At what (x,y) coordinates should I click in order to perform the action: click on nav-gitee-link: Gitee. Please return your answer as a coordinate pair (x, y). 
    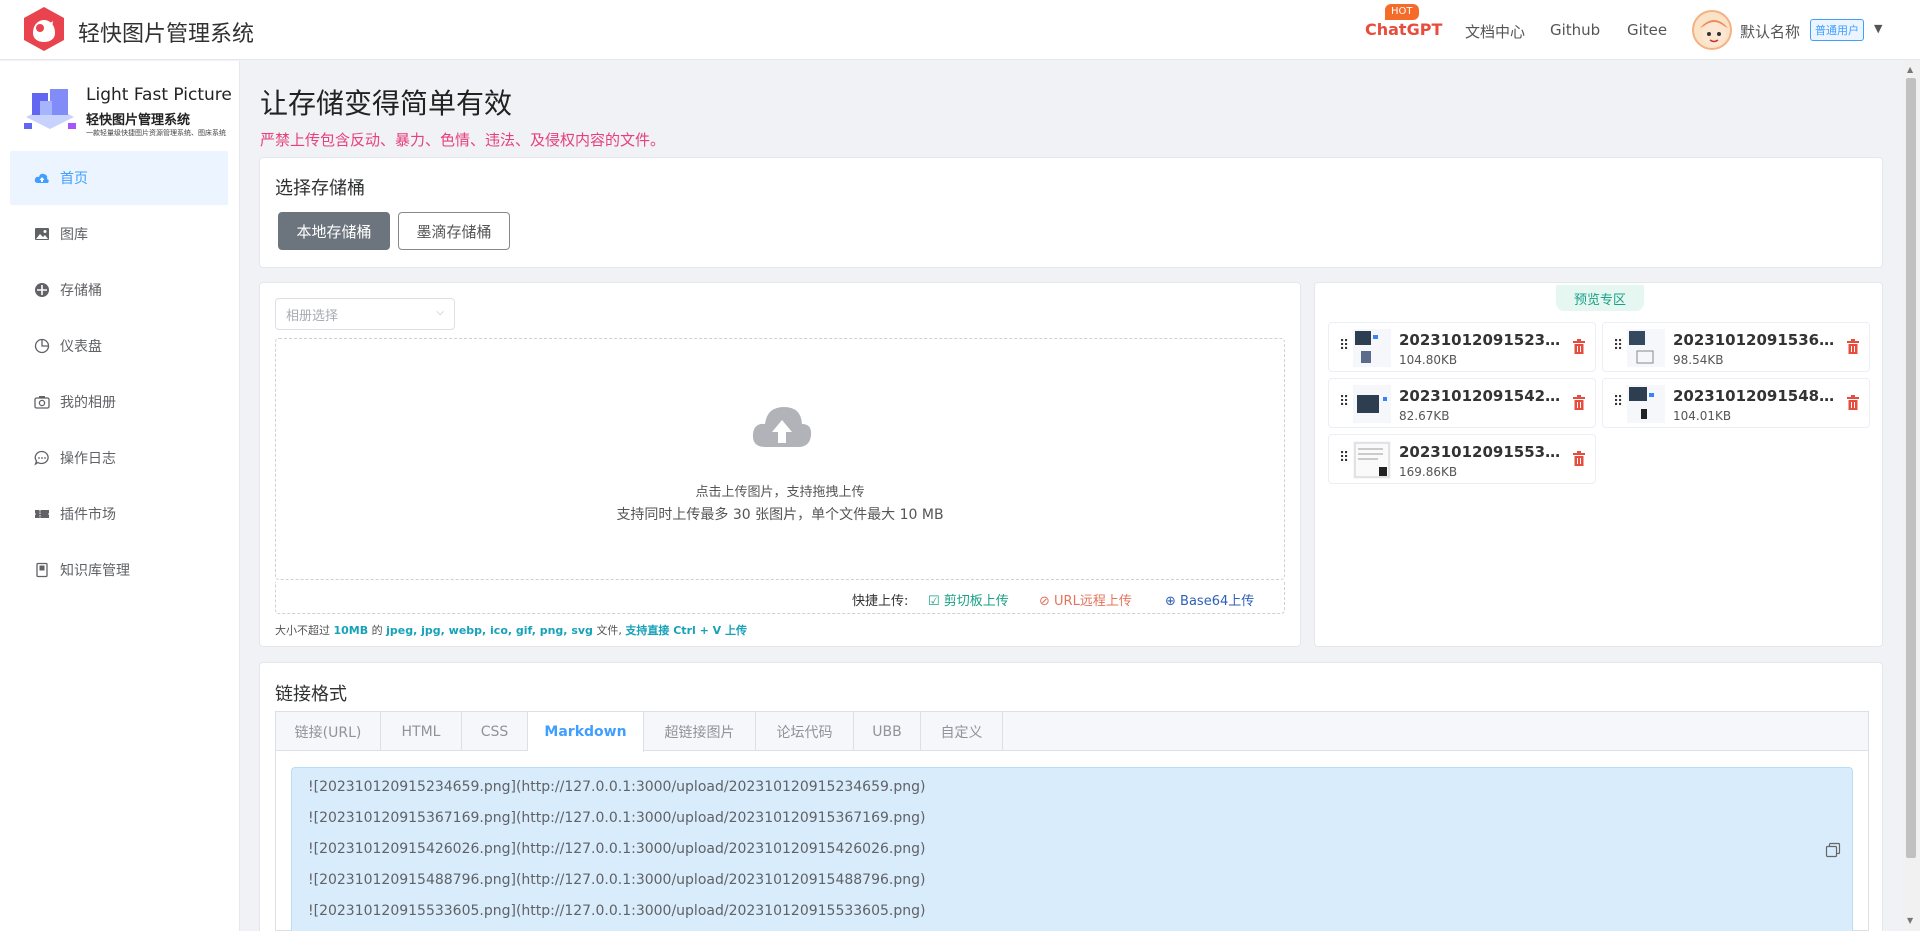
    Looking at the image, I should click on (1647, 30).